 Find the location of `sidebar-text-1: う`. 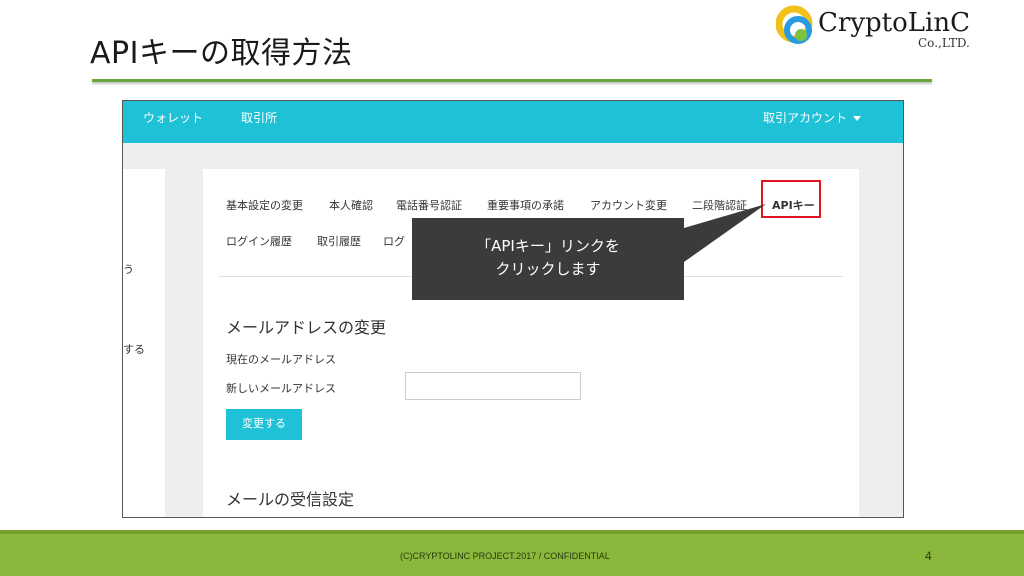

sidebar-text-1: う is located at coordinates (128, 269).